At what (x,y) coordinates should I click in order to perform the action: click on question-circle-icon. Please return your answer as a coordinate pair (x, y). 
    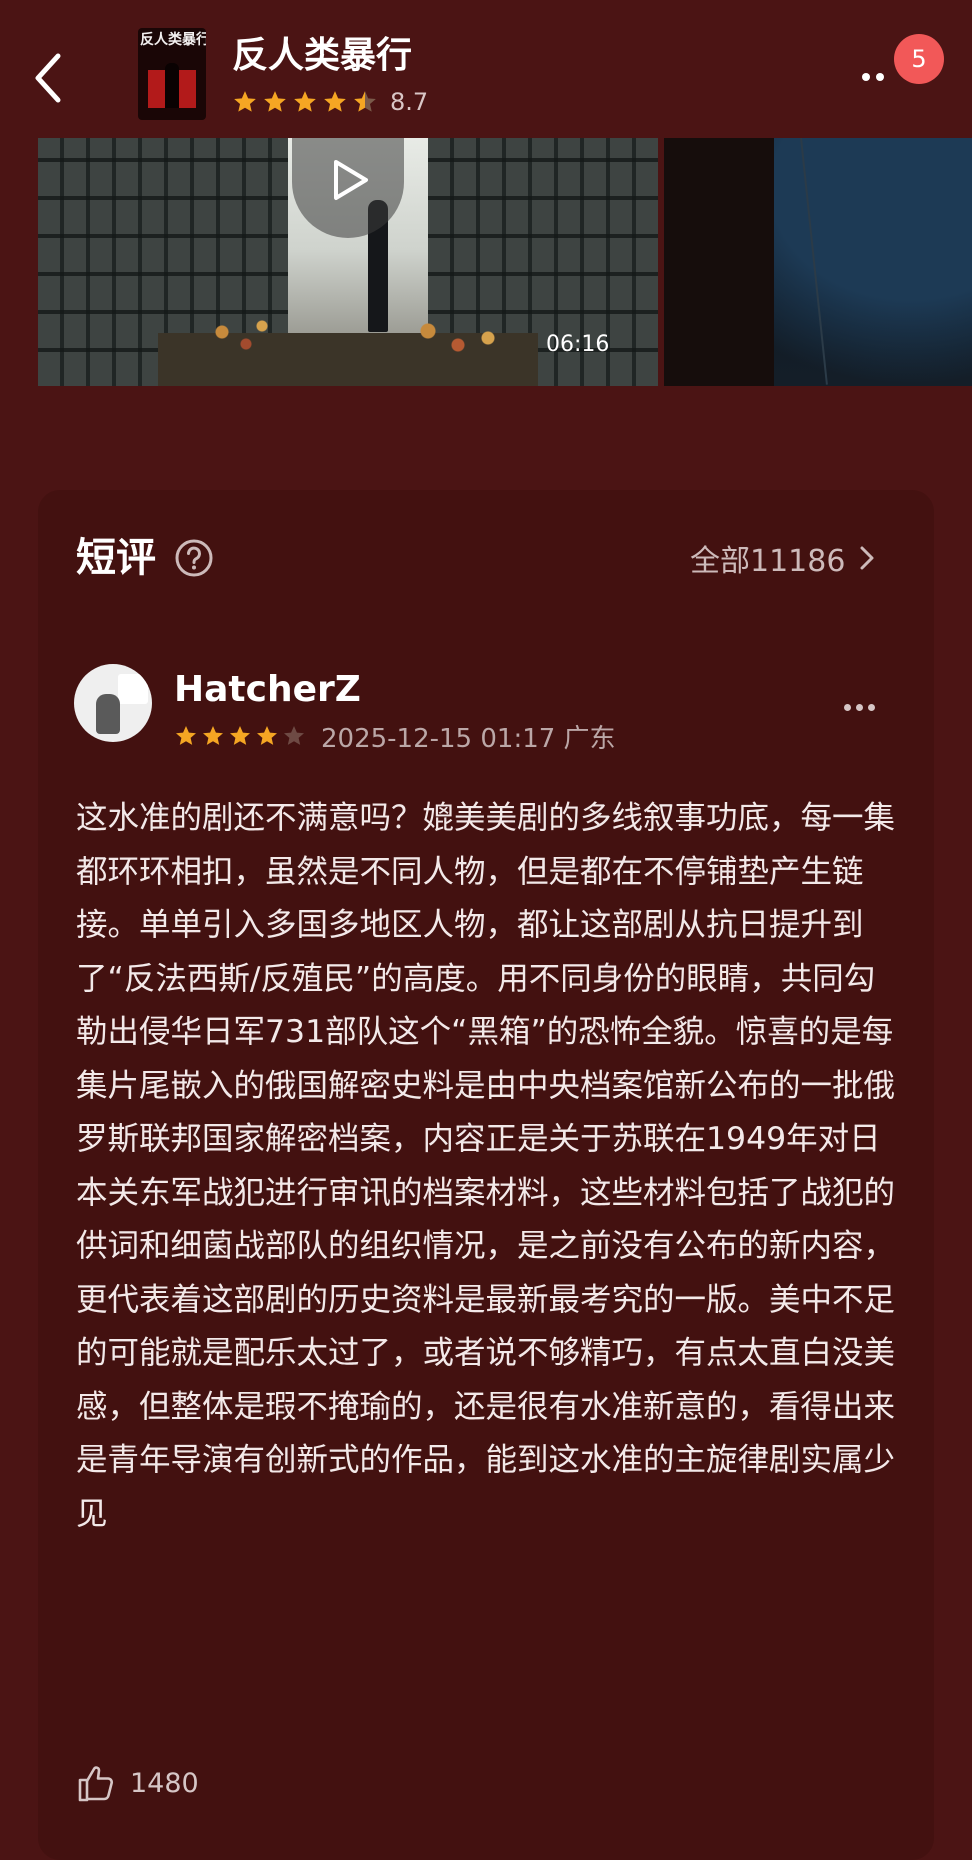
    Looking at the image, I should click on (194, 558).